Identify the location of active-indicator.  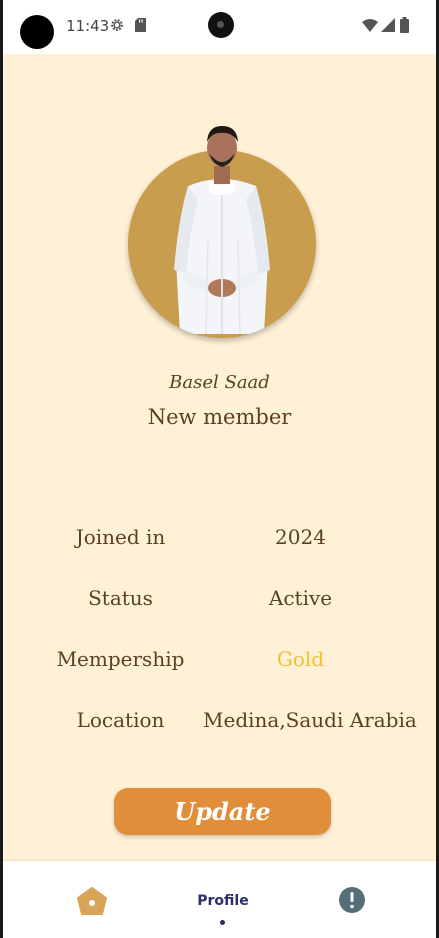
(222, 922).